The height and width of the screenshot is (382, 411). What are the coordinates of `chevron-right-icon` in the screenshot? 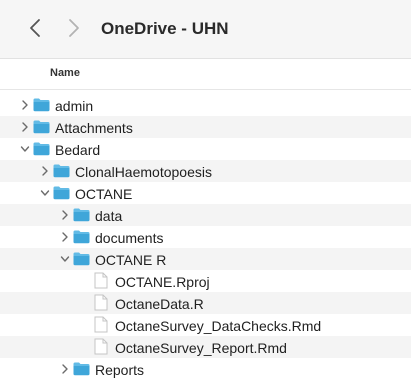 It's located at (74, 28).